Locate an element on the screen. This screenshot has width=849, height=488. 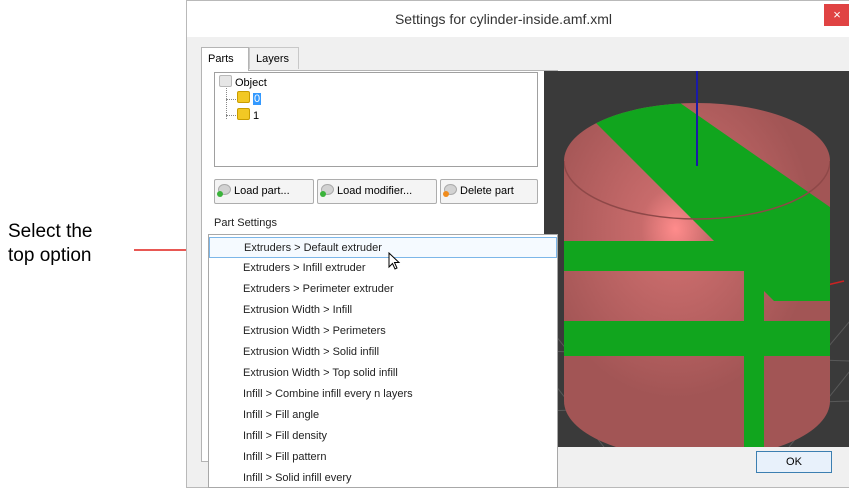
title-bar: Settings for cylinder-inside.amf.xml × is located at coordinates (518, 19).